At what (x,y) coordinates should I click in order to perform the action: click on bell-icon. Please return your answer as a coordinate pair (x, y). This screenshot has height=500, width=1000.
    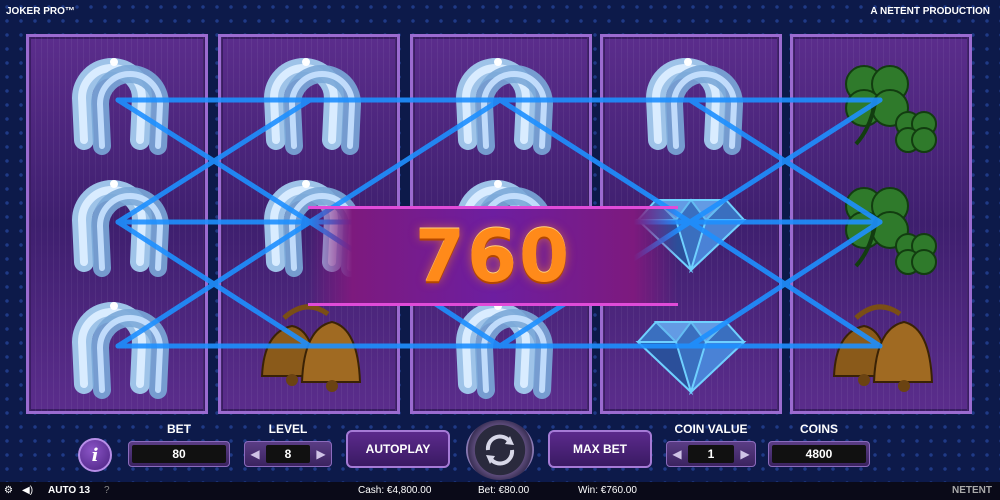
    Looking at the image, I should click on (881, 347).